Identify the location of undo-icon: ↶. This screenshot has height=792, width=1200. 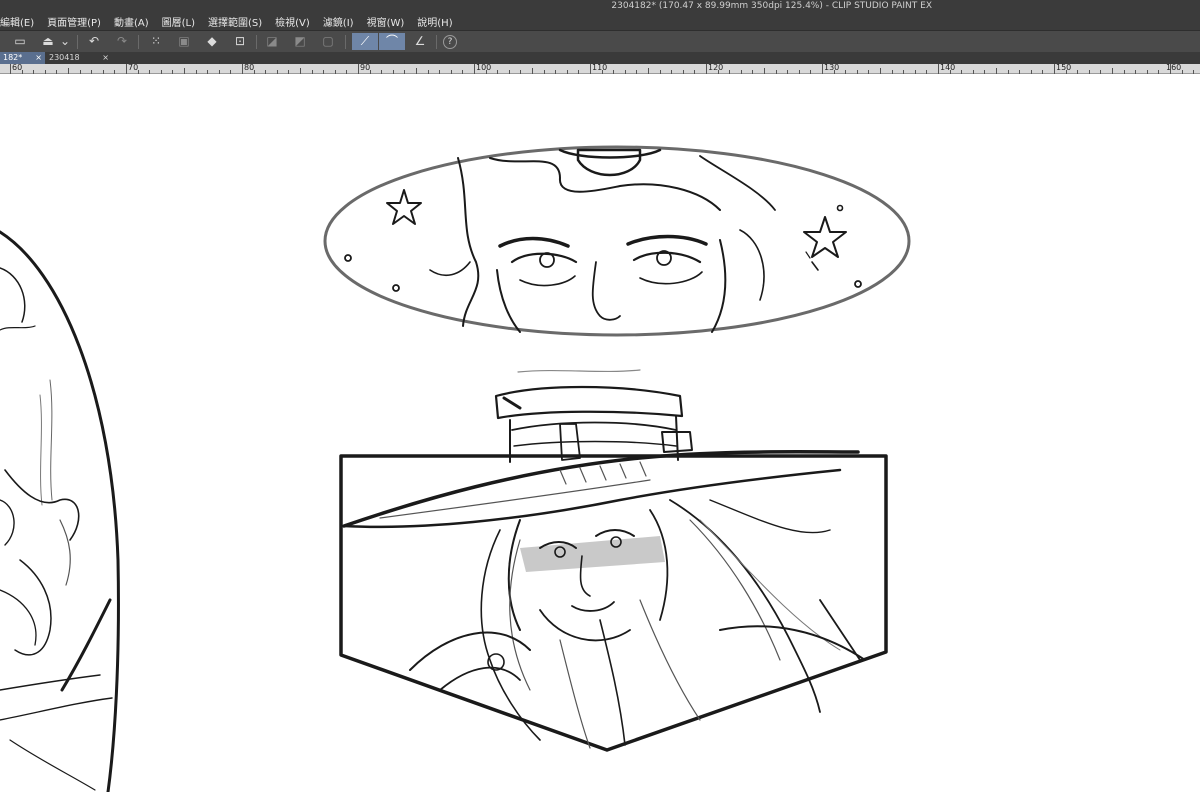
(94, 41).